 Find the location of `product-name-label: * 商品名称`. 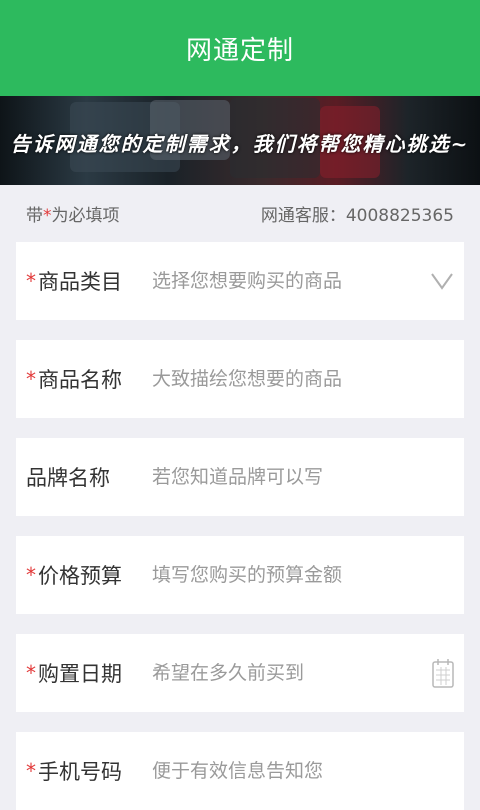

product-name-label: * 商品名称 is located at coordinates (84, 379).